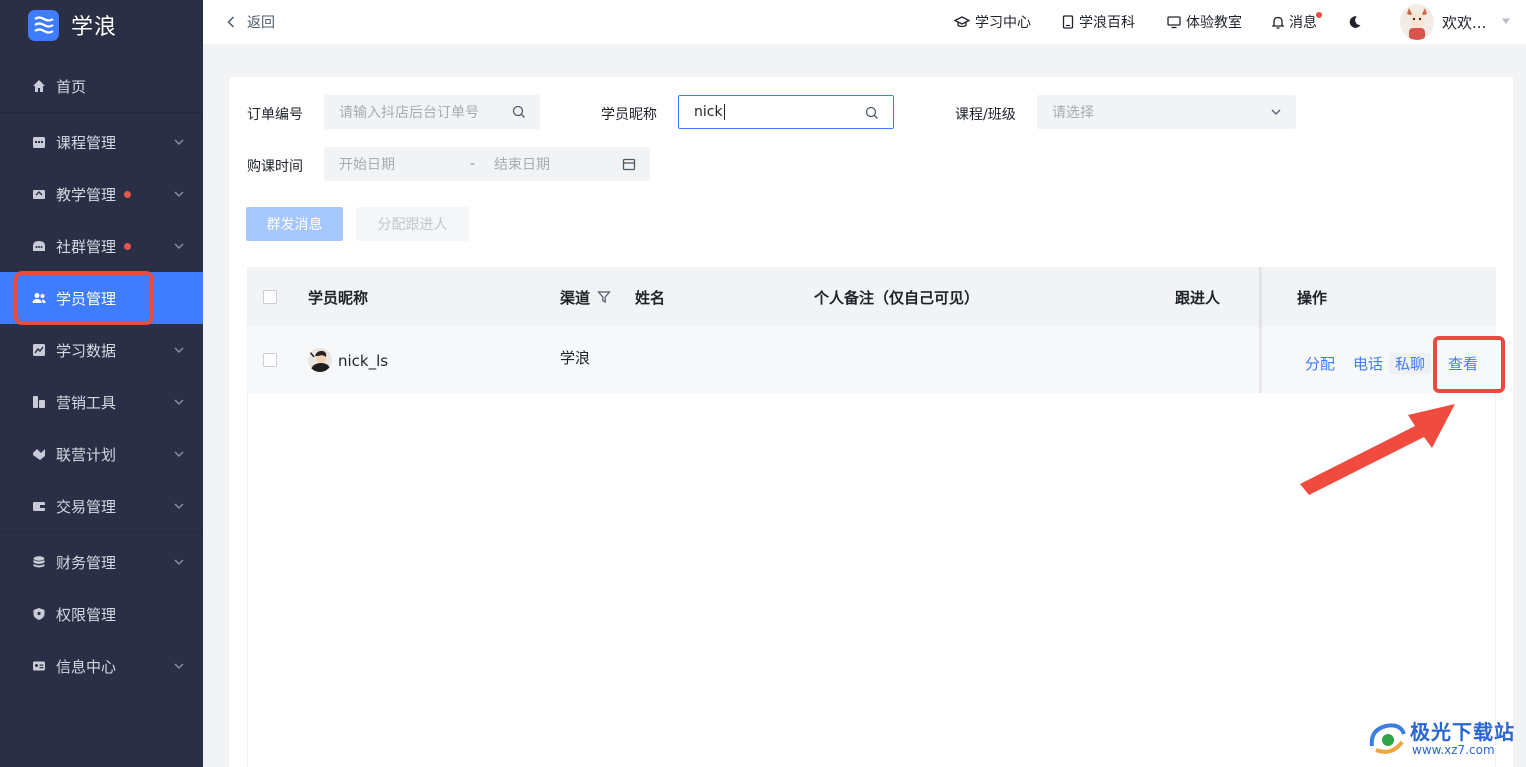 The image size is (1526, 767). What do you see at coordinates (101, 454) in the screenshot?
I see `sidebar-item-alliance: 联营计划` at bounding box center [101, 454].